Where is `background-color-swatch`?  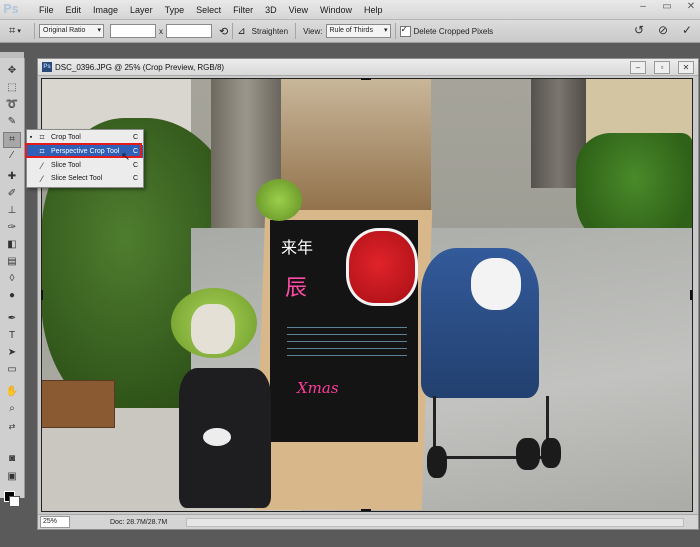 background-color-swatch is located at coordinates (14, 501).